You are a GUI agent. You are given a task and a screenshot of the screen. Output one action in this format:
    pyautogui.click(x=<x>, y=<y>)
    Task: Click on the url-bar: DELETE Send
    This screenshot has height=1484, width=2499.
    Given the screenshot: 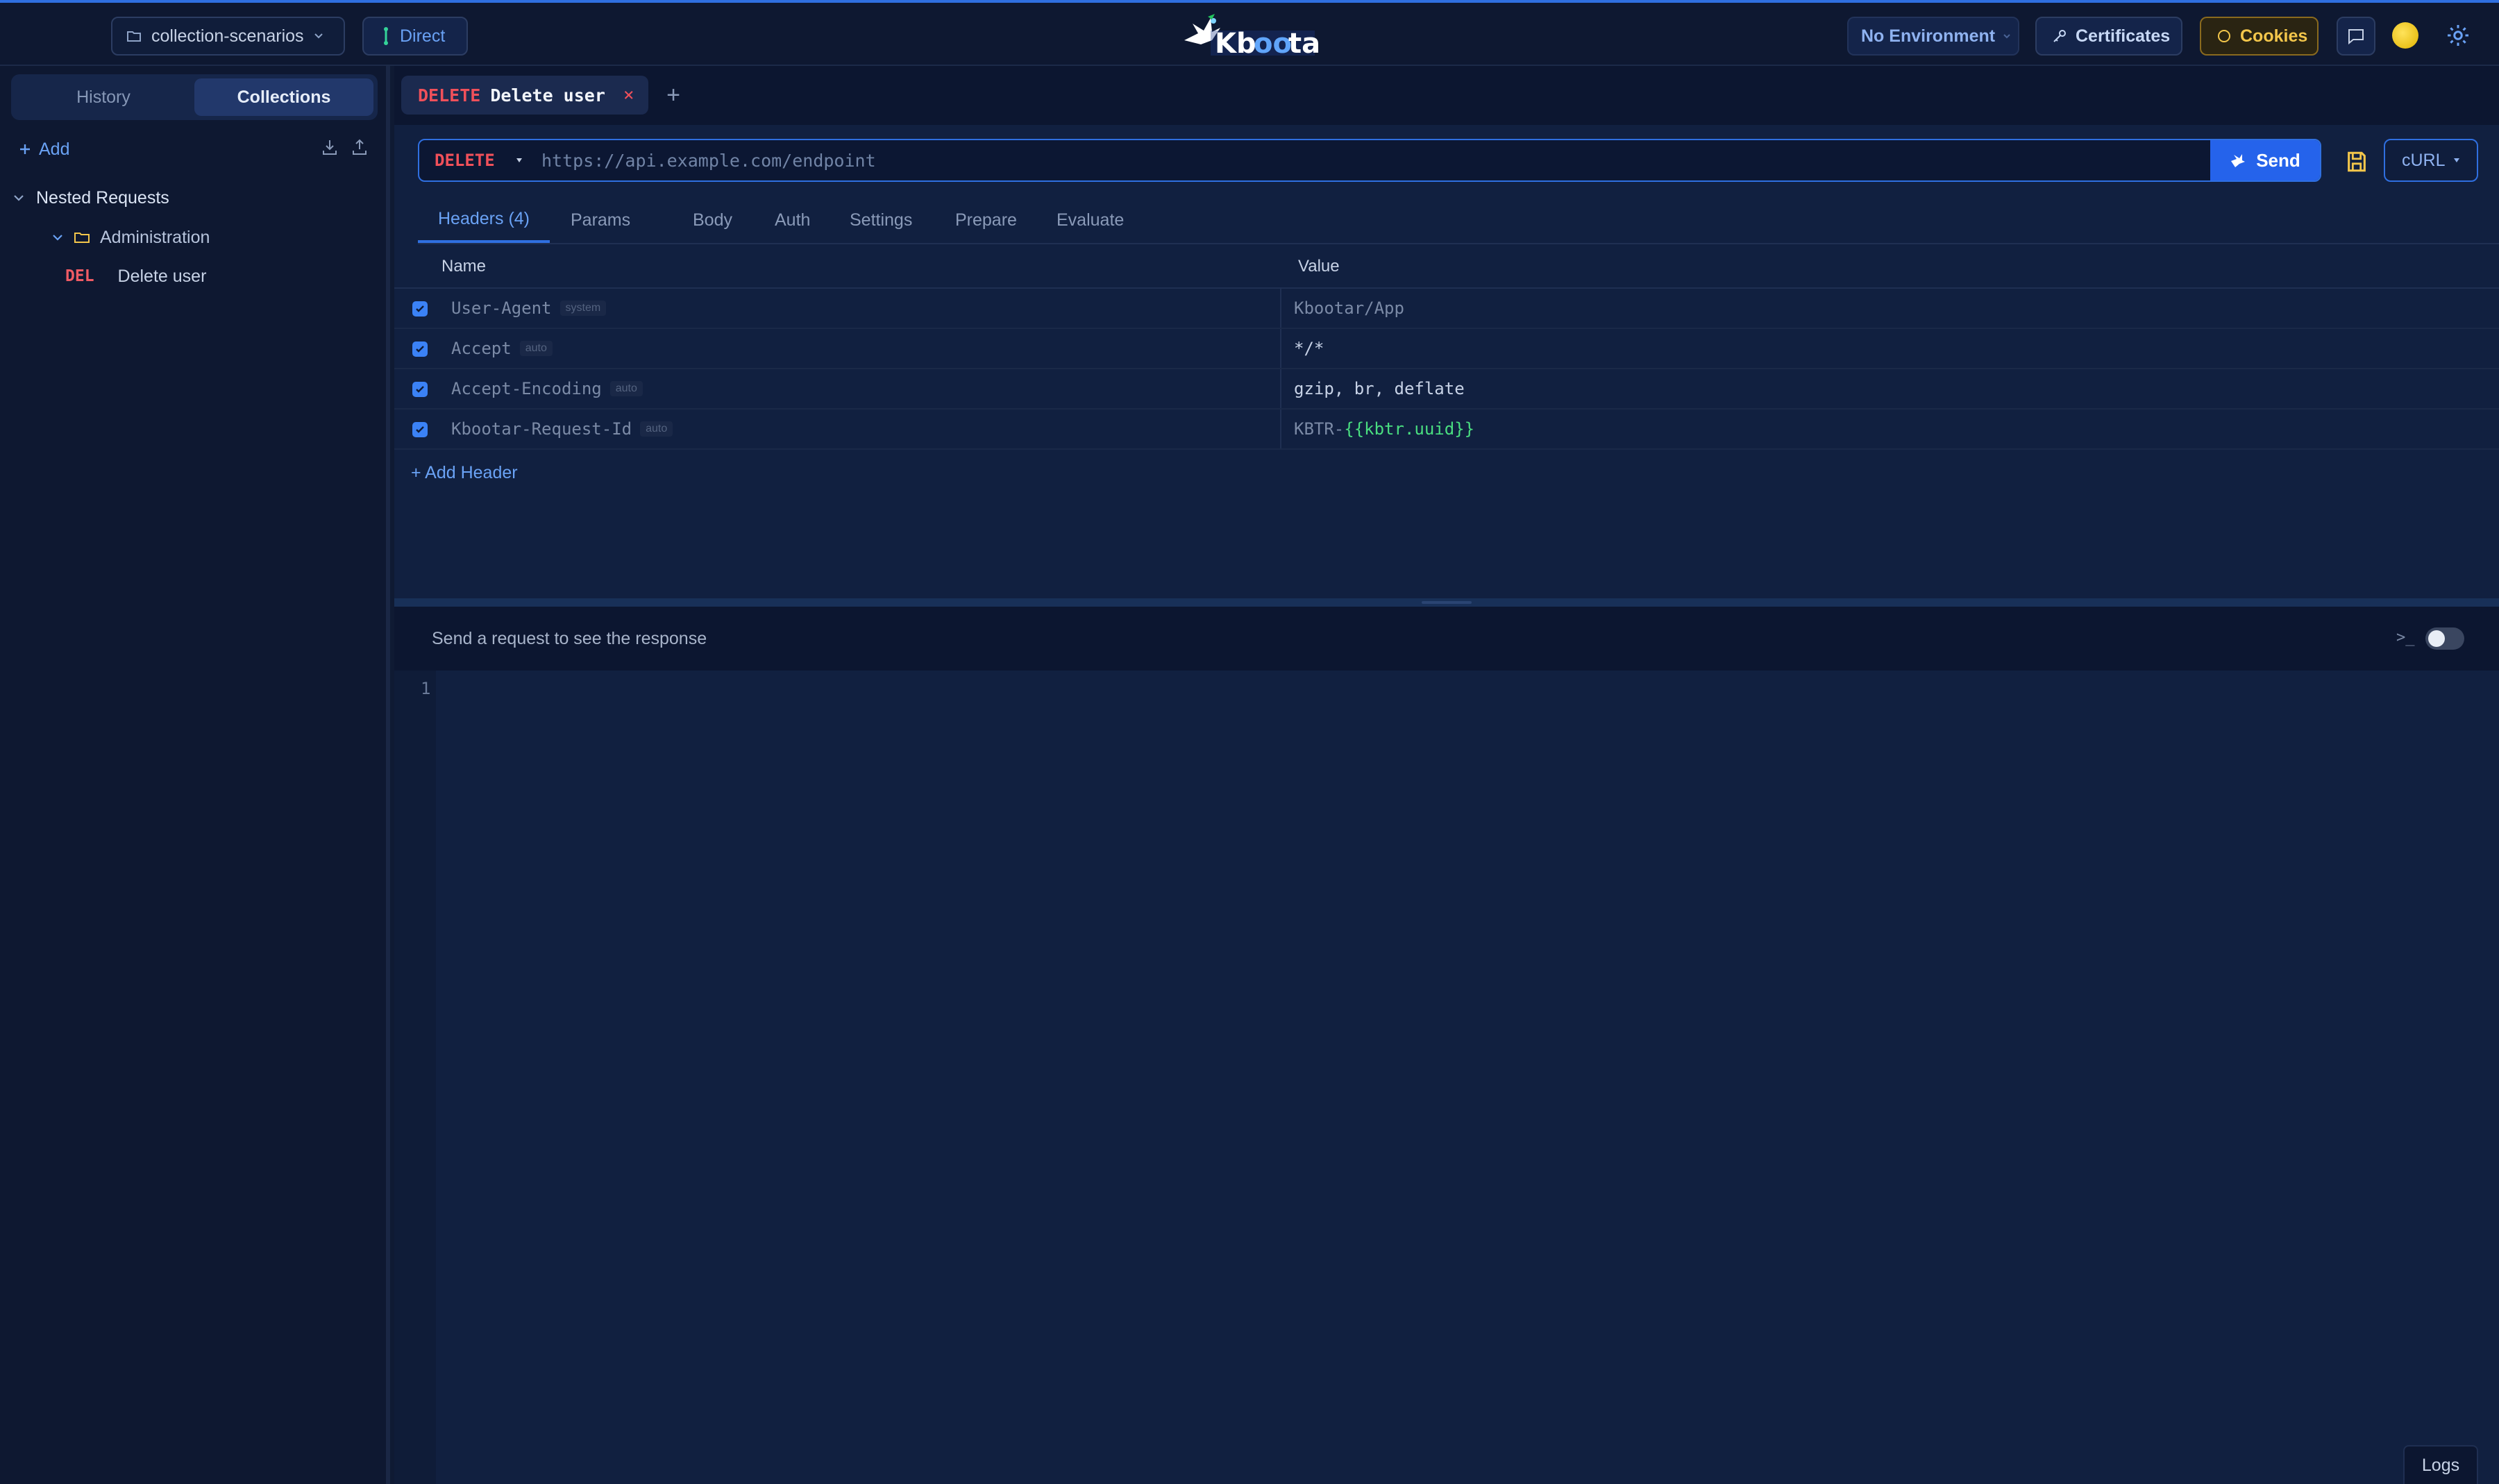 What is the action you would take?
    pyautogui.click(x=1369, y=161)
    